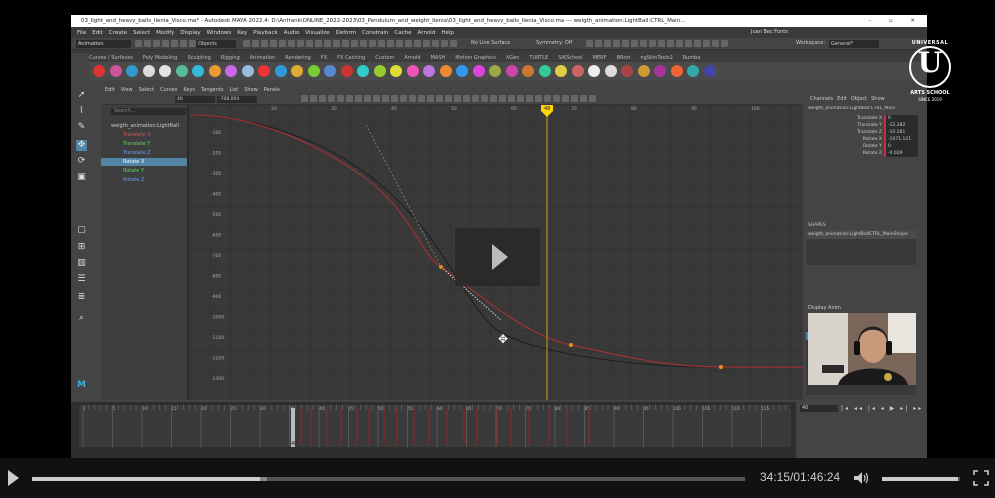 The width and height of the screenshot is (995, 498). I want to click on window-controls: – ▫ ✕, so click(895, 21).